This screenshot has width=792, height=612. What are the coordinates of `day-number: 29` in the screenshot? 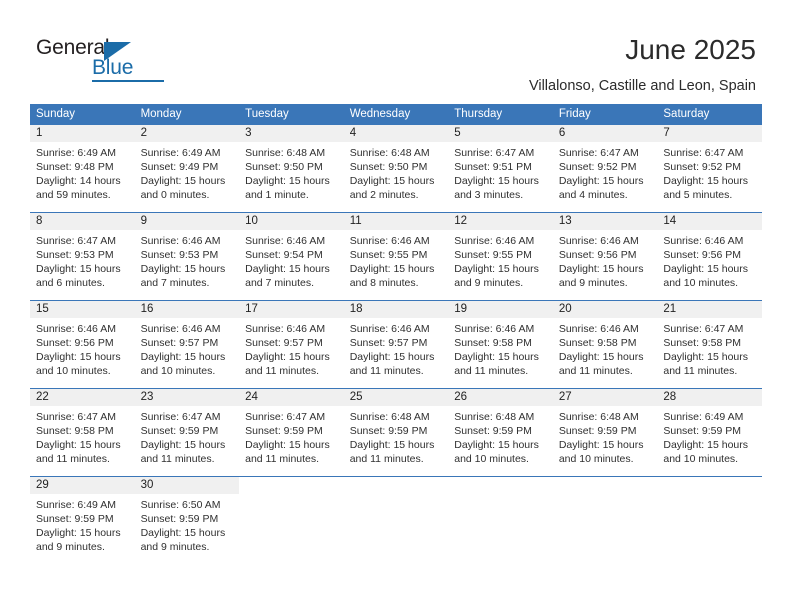 It's located at (82, 485).